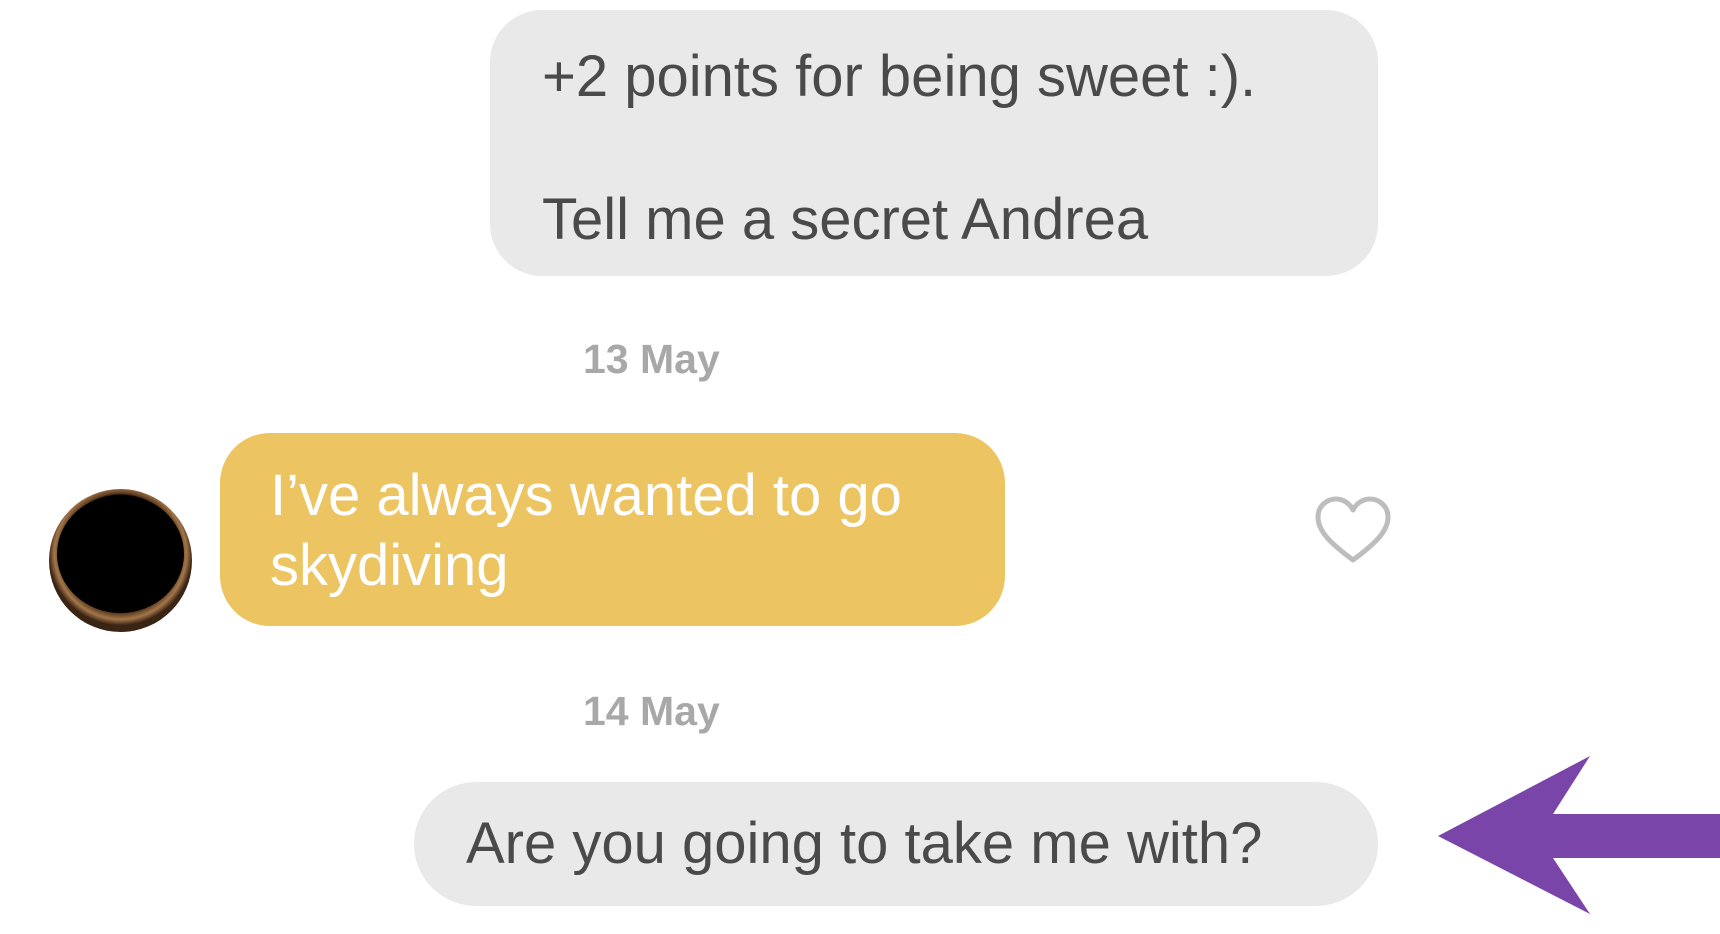 The width and height of the screenshot is (1720, 934). What do you see at coordinates (1579, 835) in the screenshot?
I see `arrow-left-icon` at bounding box center [1579, 835].